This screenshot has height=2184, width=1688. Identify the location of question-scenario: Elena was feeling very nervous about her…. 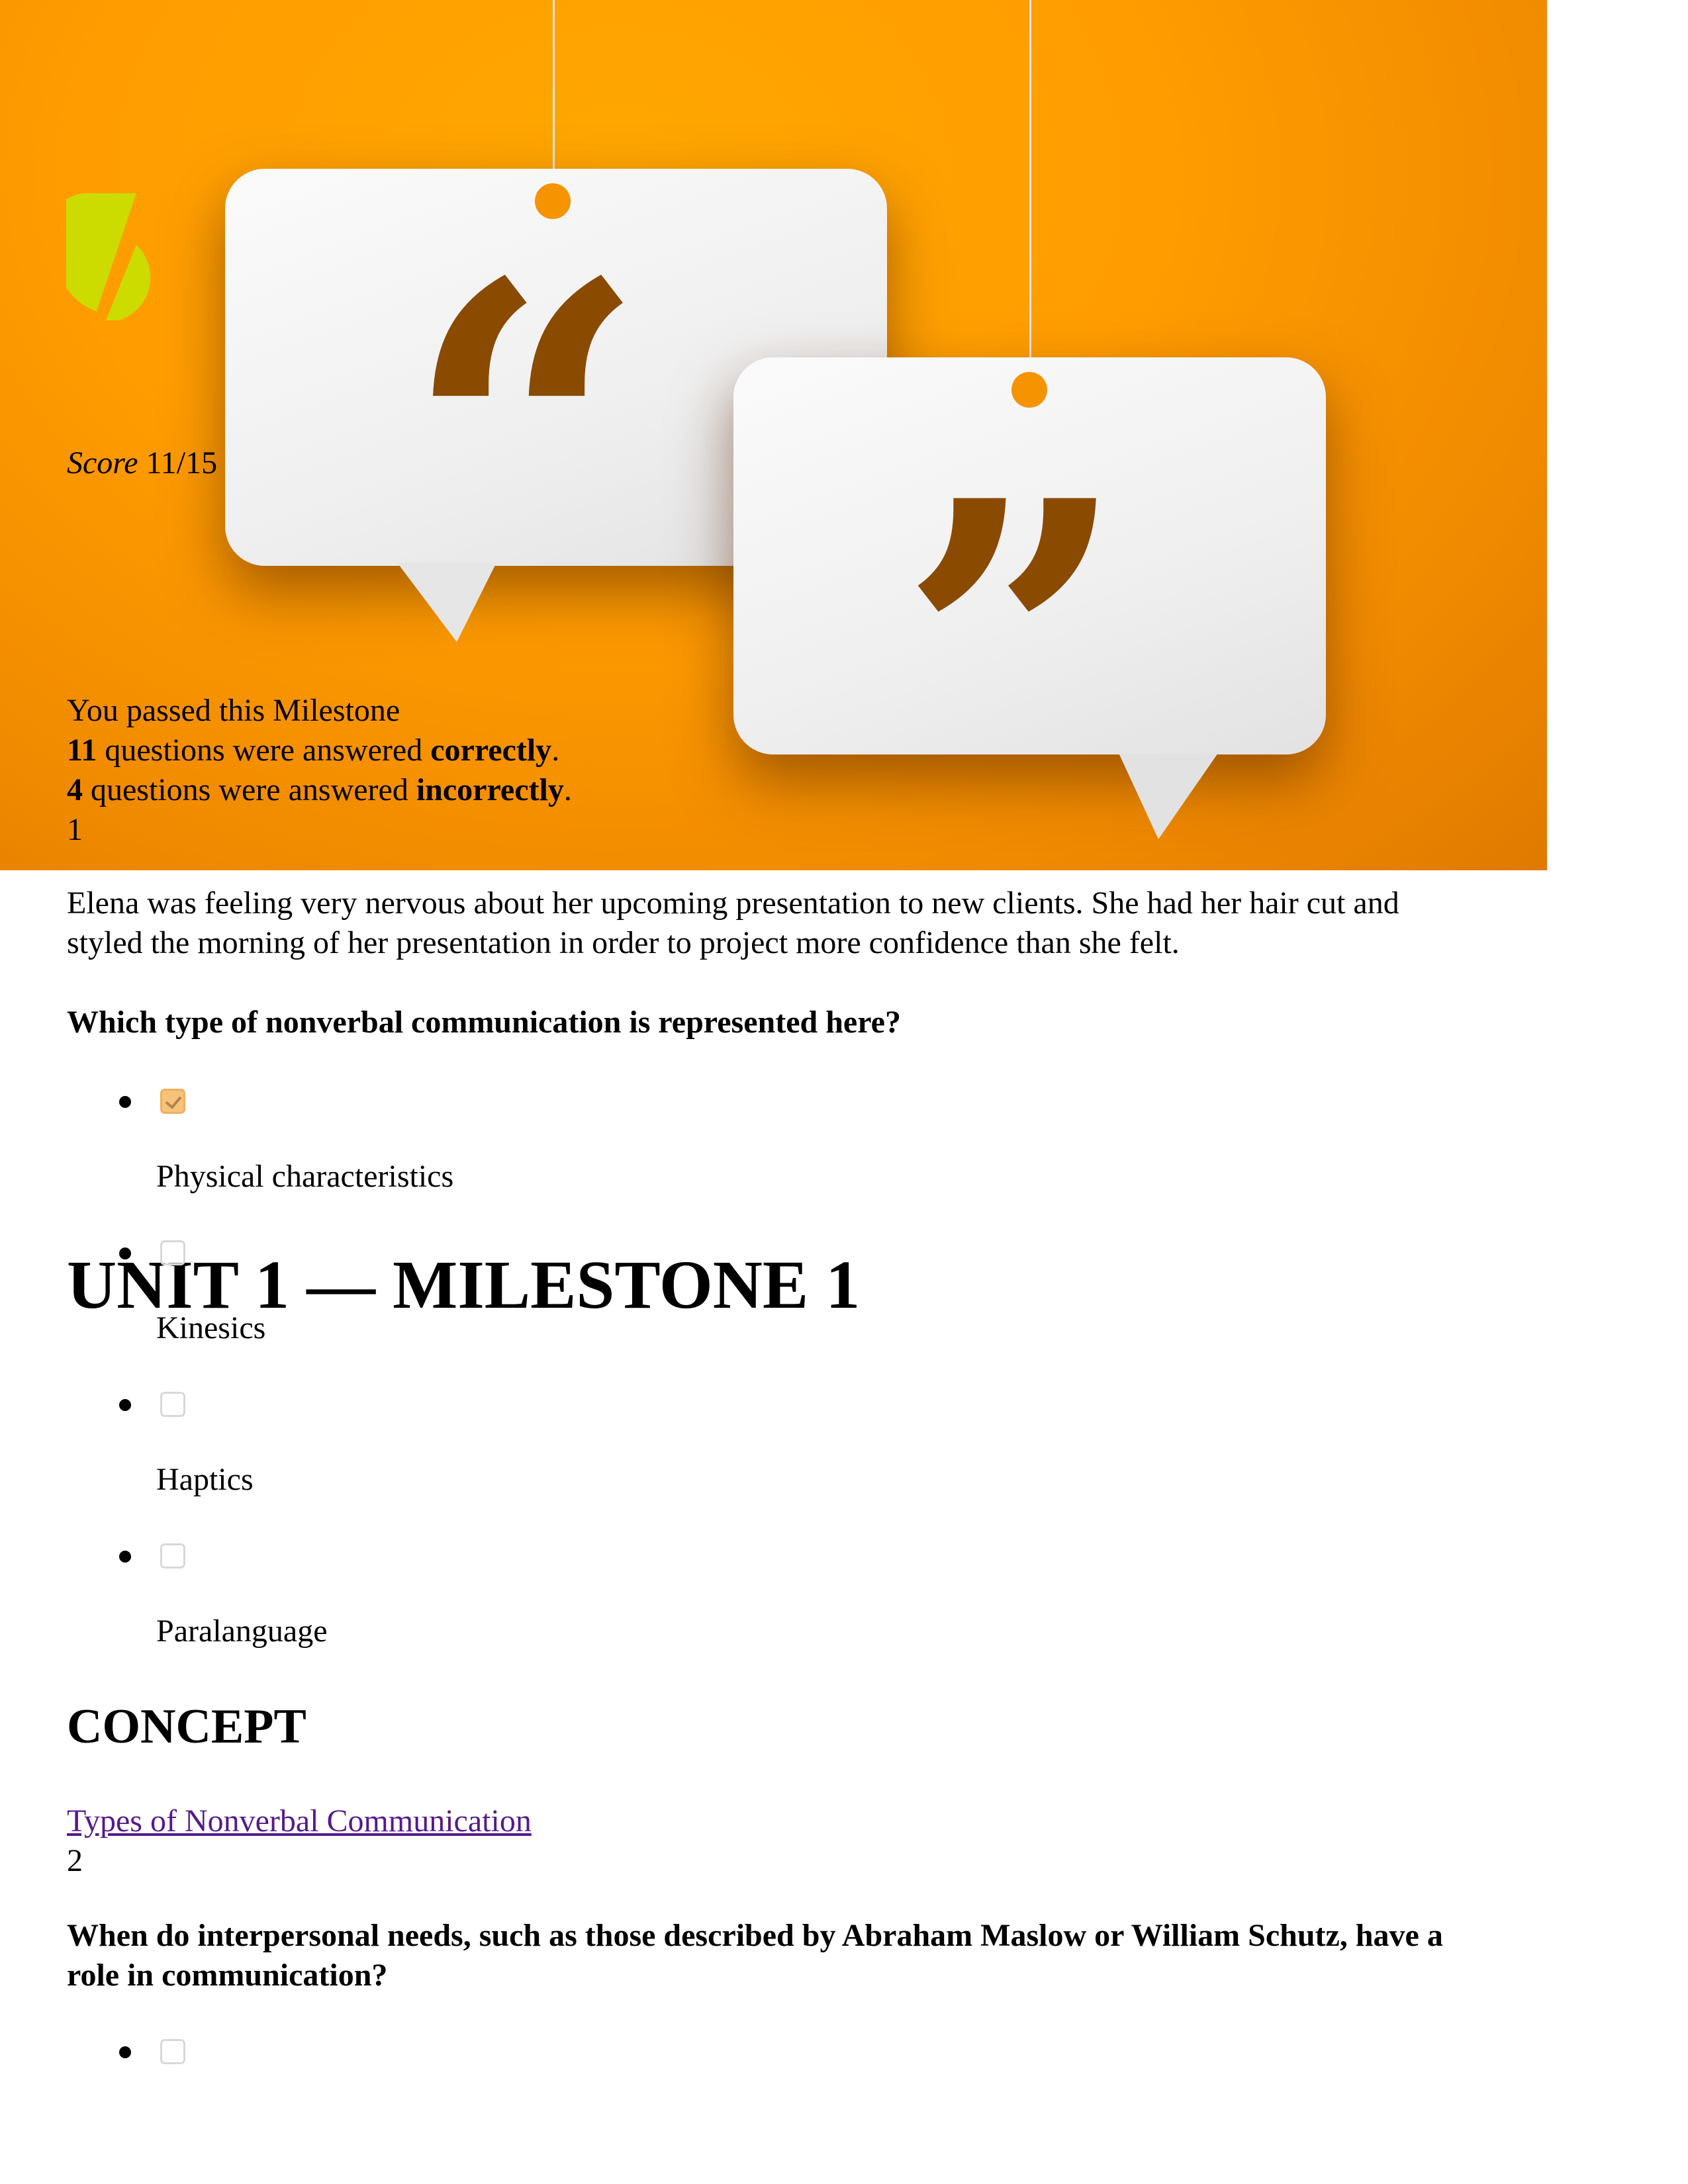
(733, 903).